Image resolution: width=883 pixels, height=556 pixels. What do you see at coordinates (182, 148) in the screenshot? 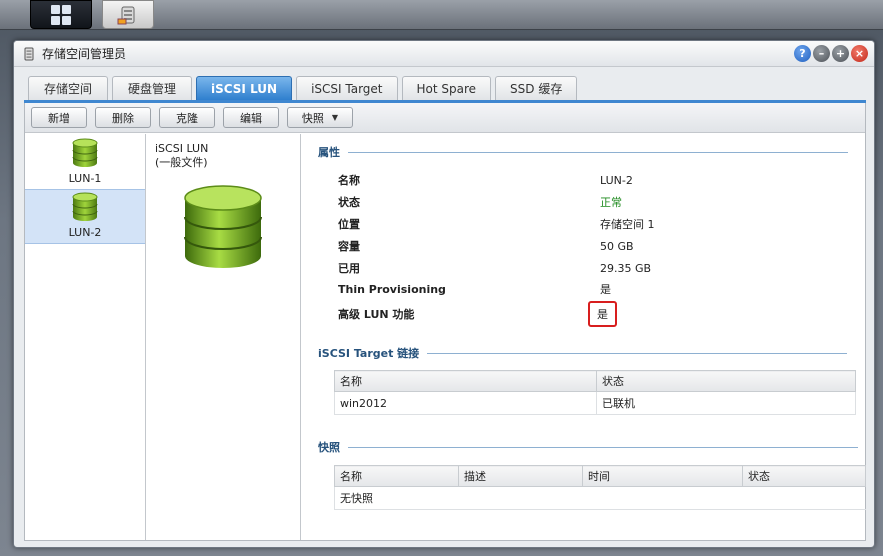
I see `lun-type-label: iSCSI LUN` at bounding box center [182, 148].